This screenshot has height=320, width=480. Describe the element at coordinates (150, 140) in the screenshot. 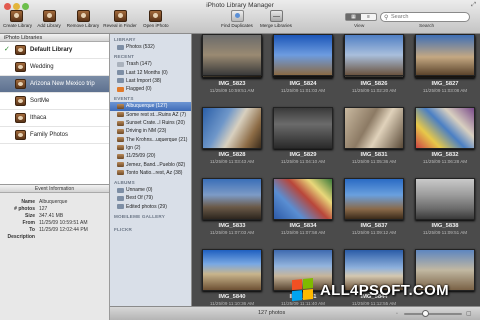

I see `event-item: The Krohns...uquerque (21)` at that location.